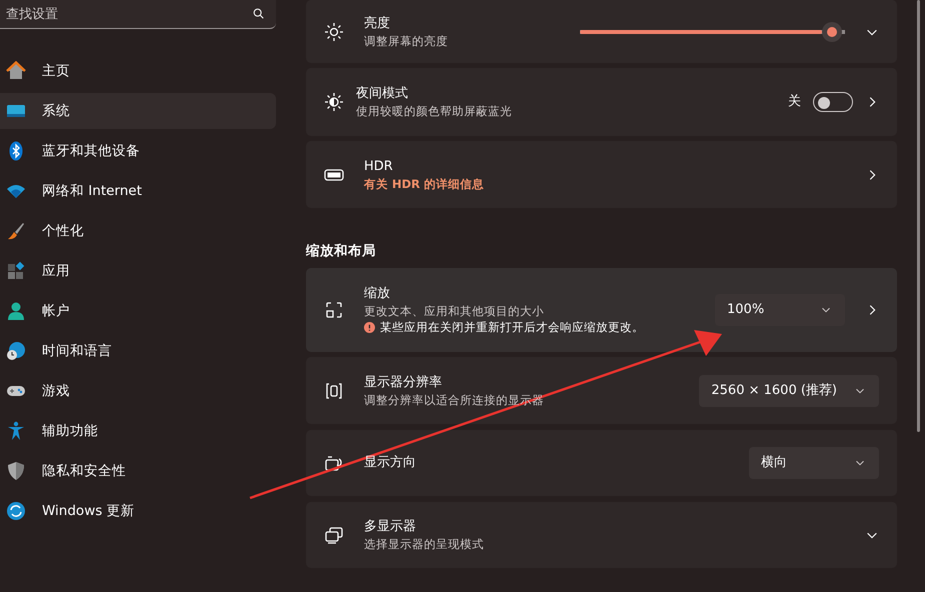 The image size is (925, 592). Describe the element at coordinates (601, 102) in the screenshot. I see `setting-card: 夜间模式 使用较暖的颜色帮助屏蔽蓝光 关` at that location.